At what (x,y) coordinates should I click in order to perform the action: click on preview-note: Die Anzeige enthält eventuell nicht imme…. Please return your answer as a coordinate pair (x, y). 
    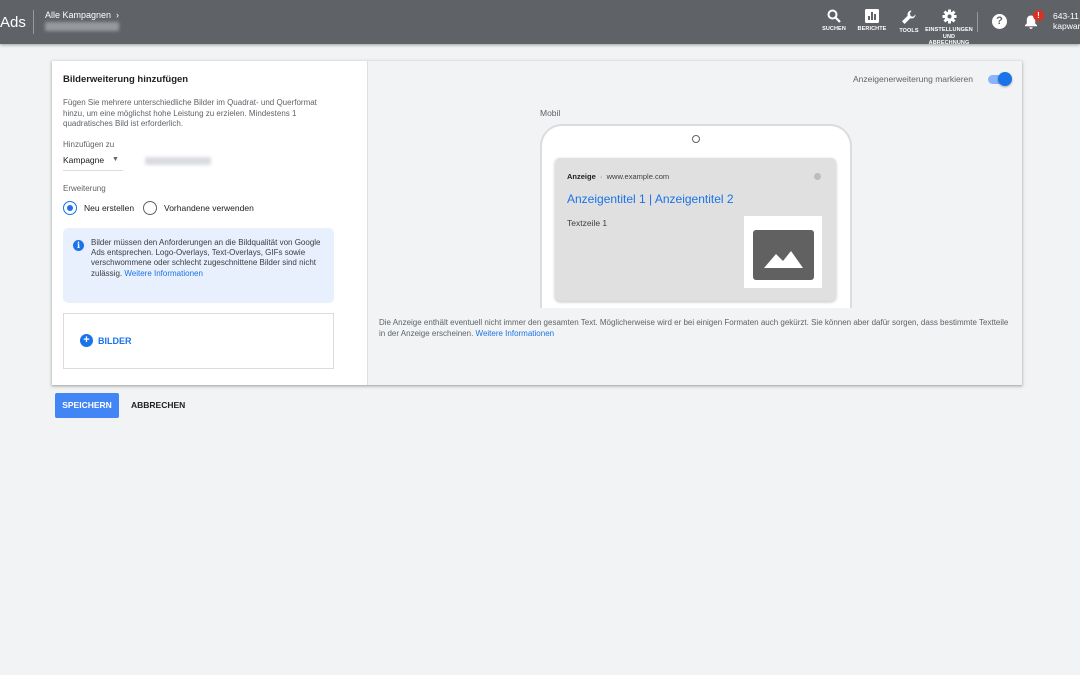
    Looking at the image, I should click on (696, 328).